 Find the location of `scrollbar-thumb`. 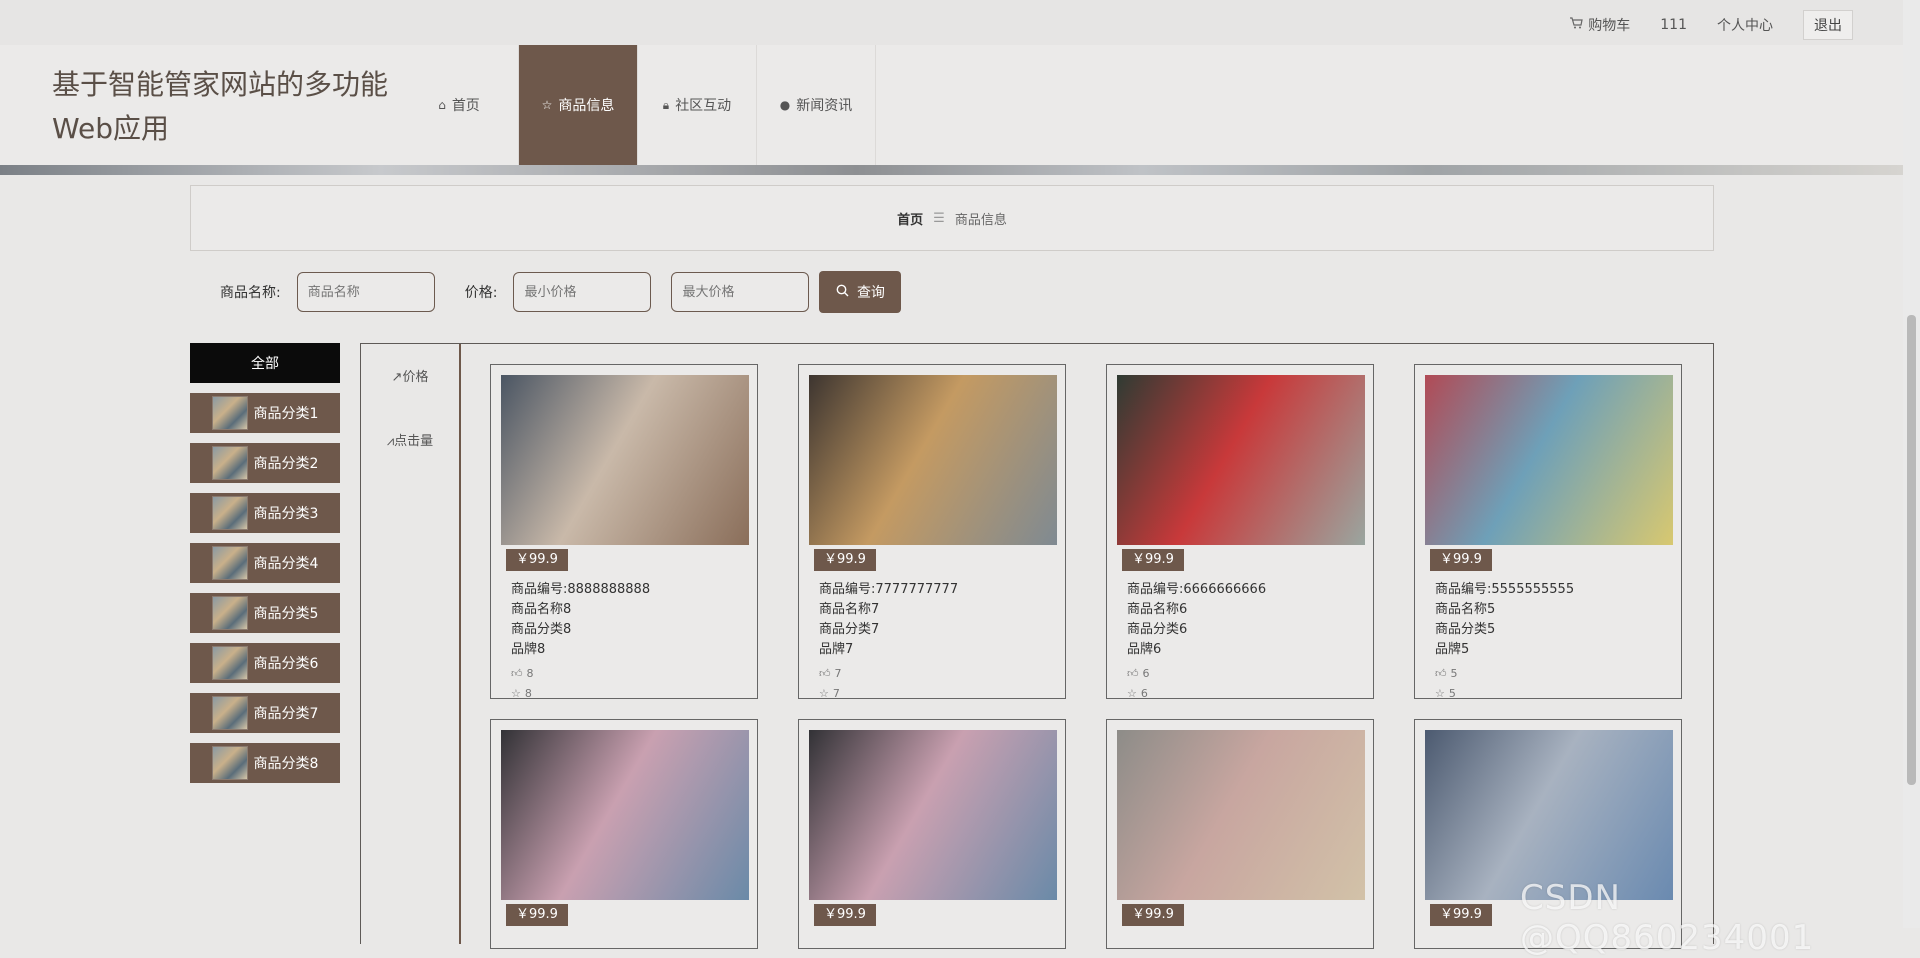

scrollbar-thumb is located at coordinates (1911, 550).